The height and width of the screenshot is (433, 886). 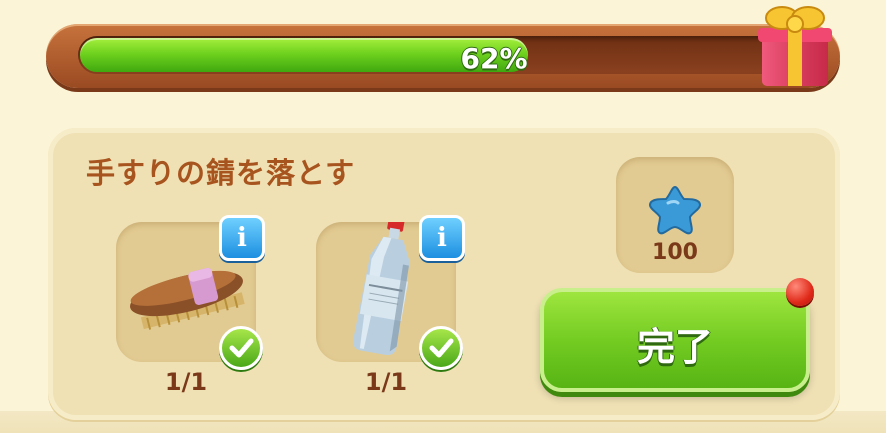 I want to click on blue-star-icon, so click(x=675, y=210).